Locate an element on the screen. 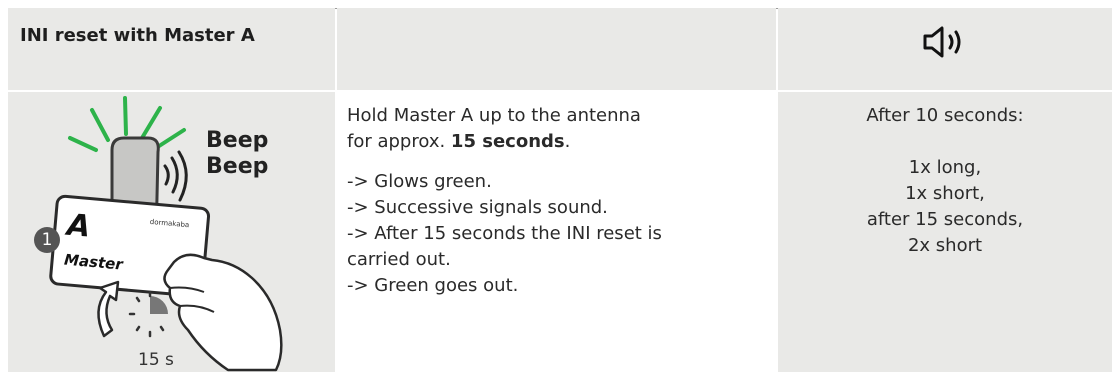 This screenshot has width=1112, height=372. header-cell-signal is located at coordinates (945, 49).